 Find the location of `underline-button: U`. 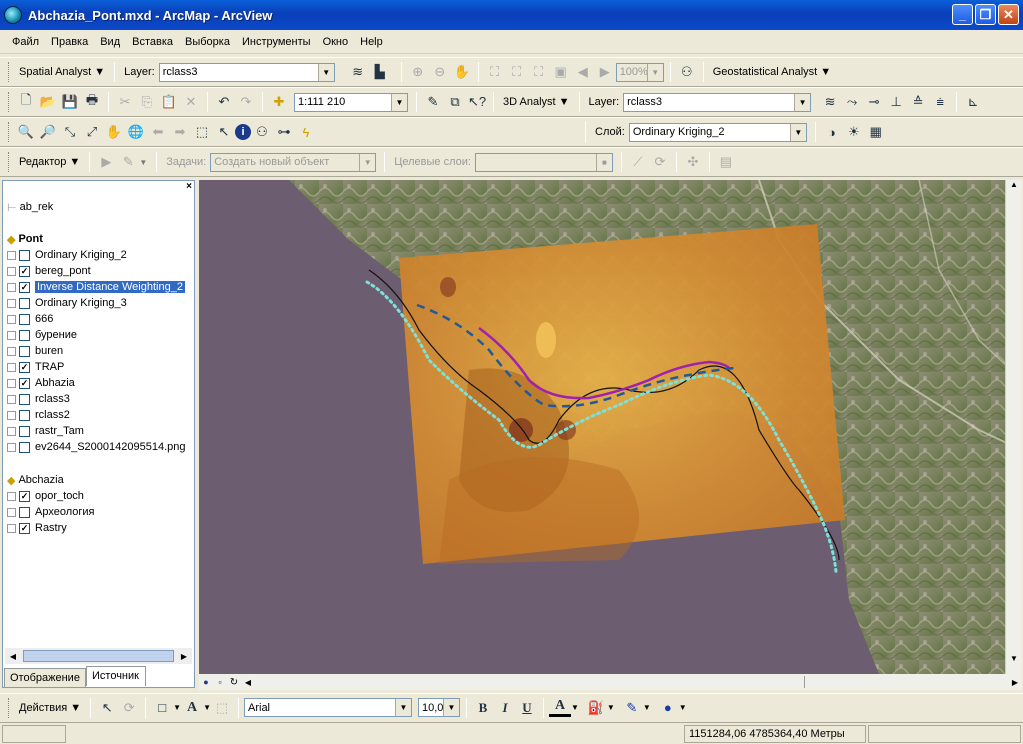

underline-button: U is located at coordinates (527, 708).